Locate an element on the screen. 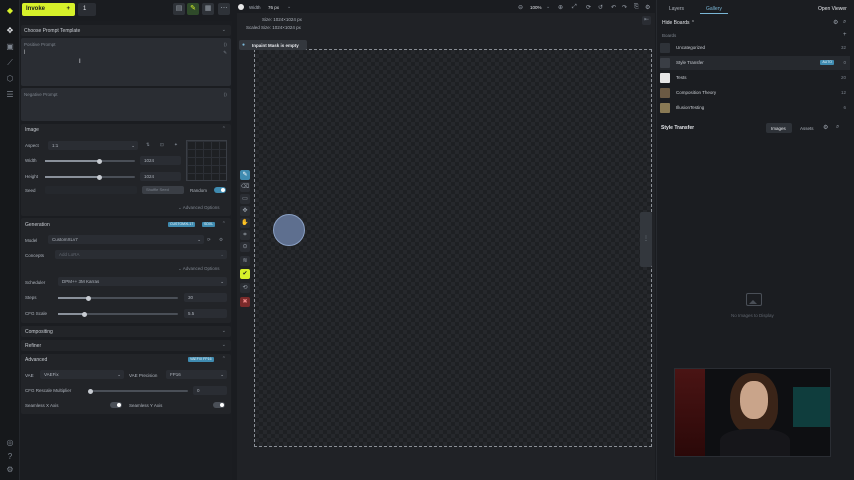 This screenshot has width=854, height=480. swap-icon: ⇅ is located at coordinates (148, 145).